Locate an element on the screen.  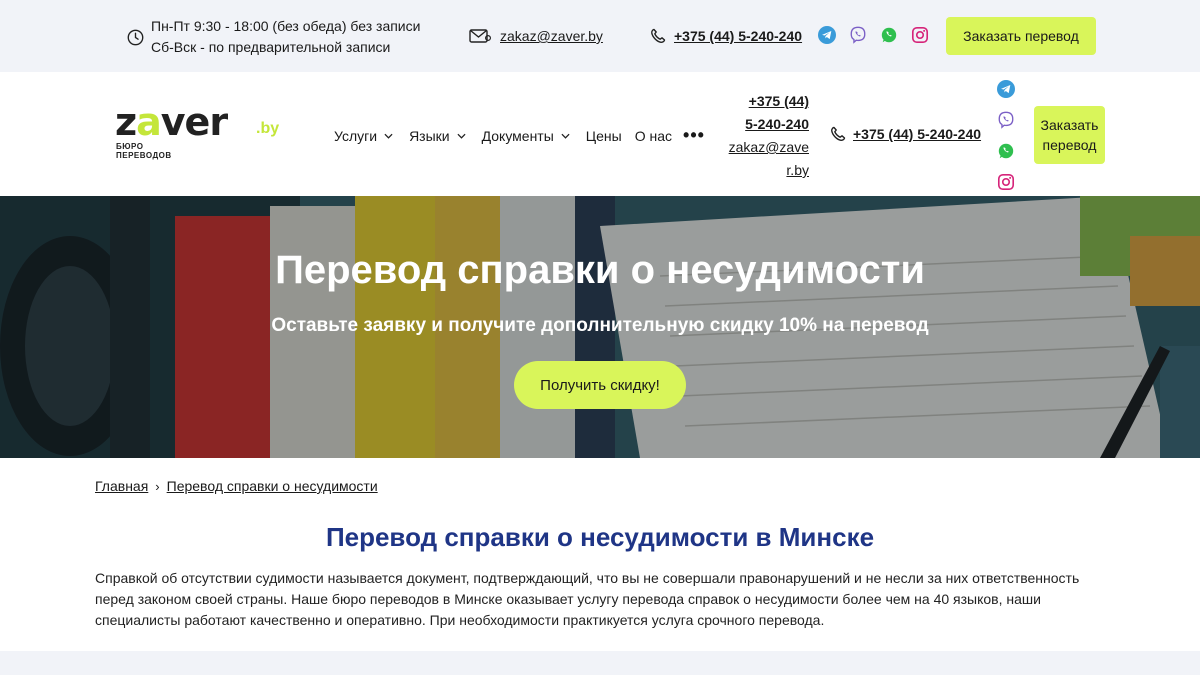
header-order-button: Заказать перевод is located at coordinates (1069, 135).